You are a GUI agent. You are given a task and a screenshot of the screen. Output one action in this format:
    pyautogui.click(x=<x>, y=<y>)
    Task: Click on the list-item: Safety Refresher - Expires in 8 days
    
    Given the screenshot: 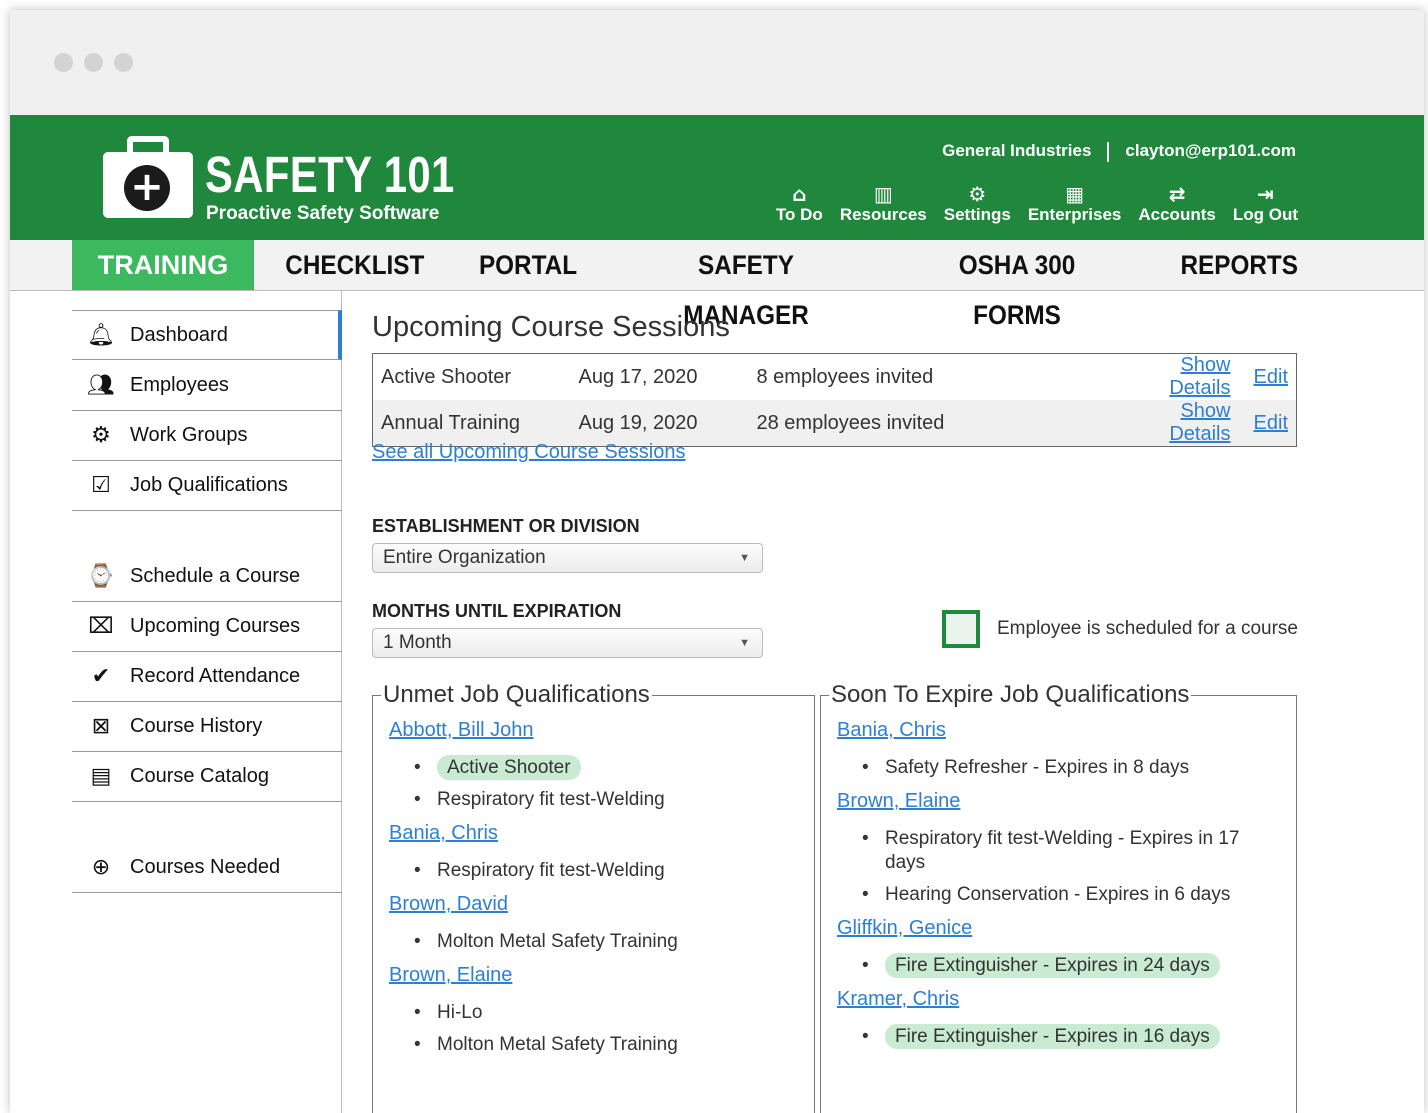 What is the action you would take?
    pyautogui.click(x=1058, y=768)
    